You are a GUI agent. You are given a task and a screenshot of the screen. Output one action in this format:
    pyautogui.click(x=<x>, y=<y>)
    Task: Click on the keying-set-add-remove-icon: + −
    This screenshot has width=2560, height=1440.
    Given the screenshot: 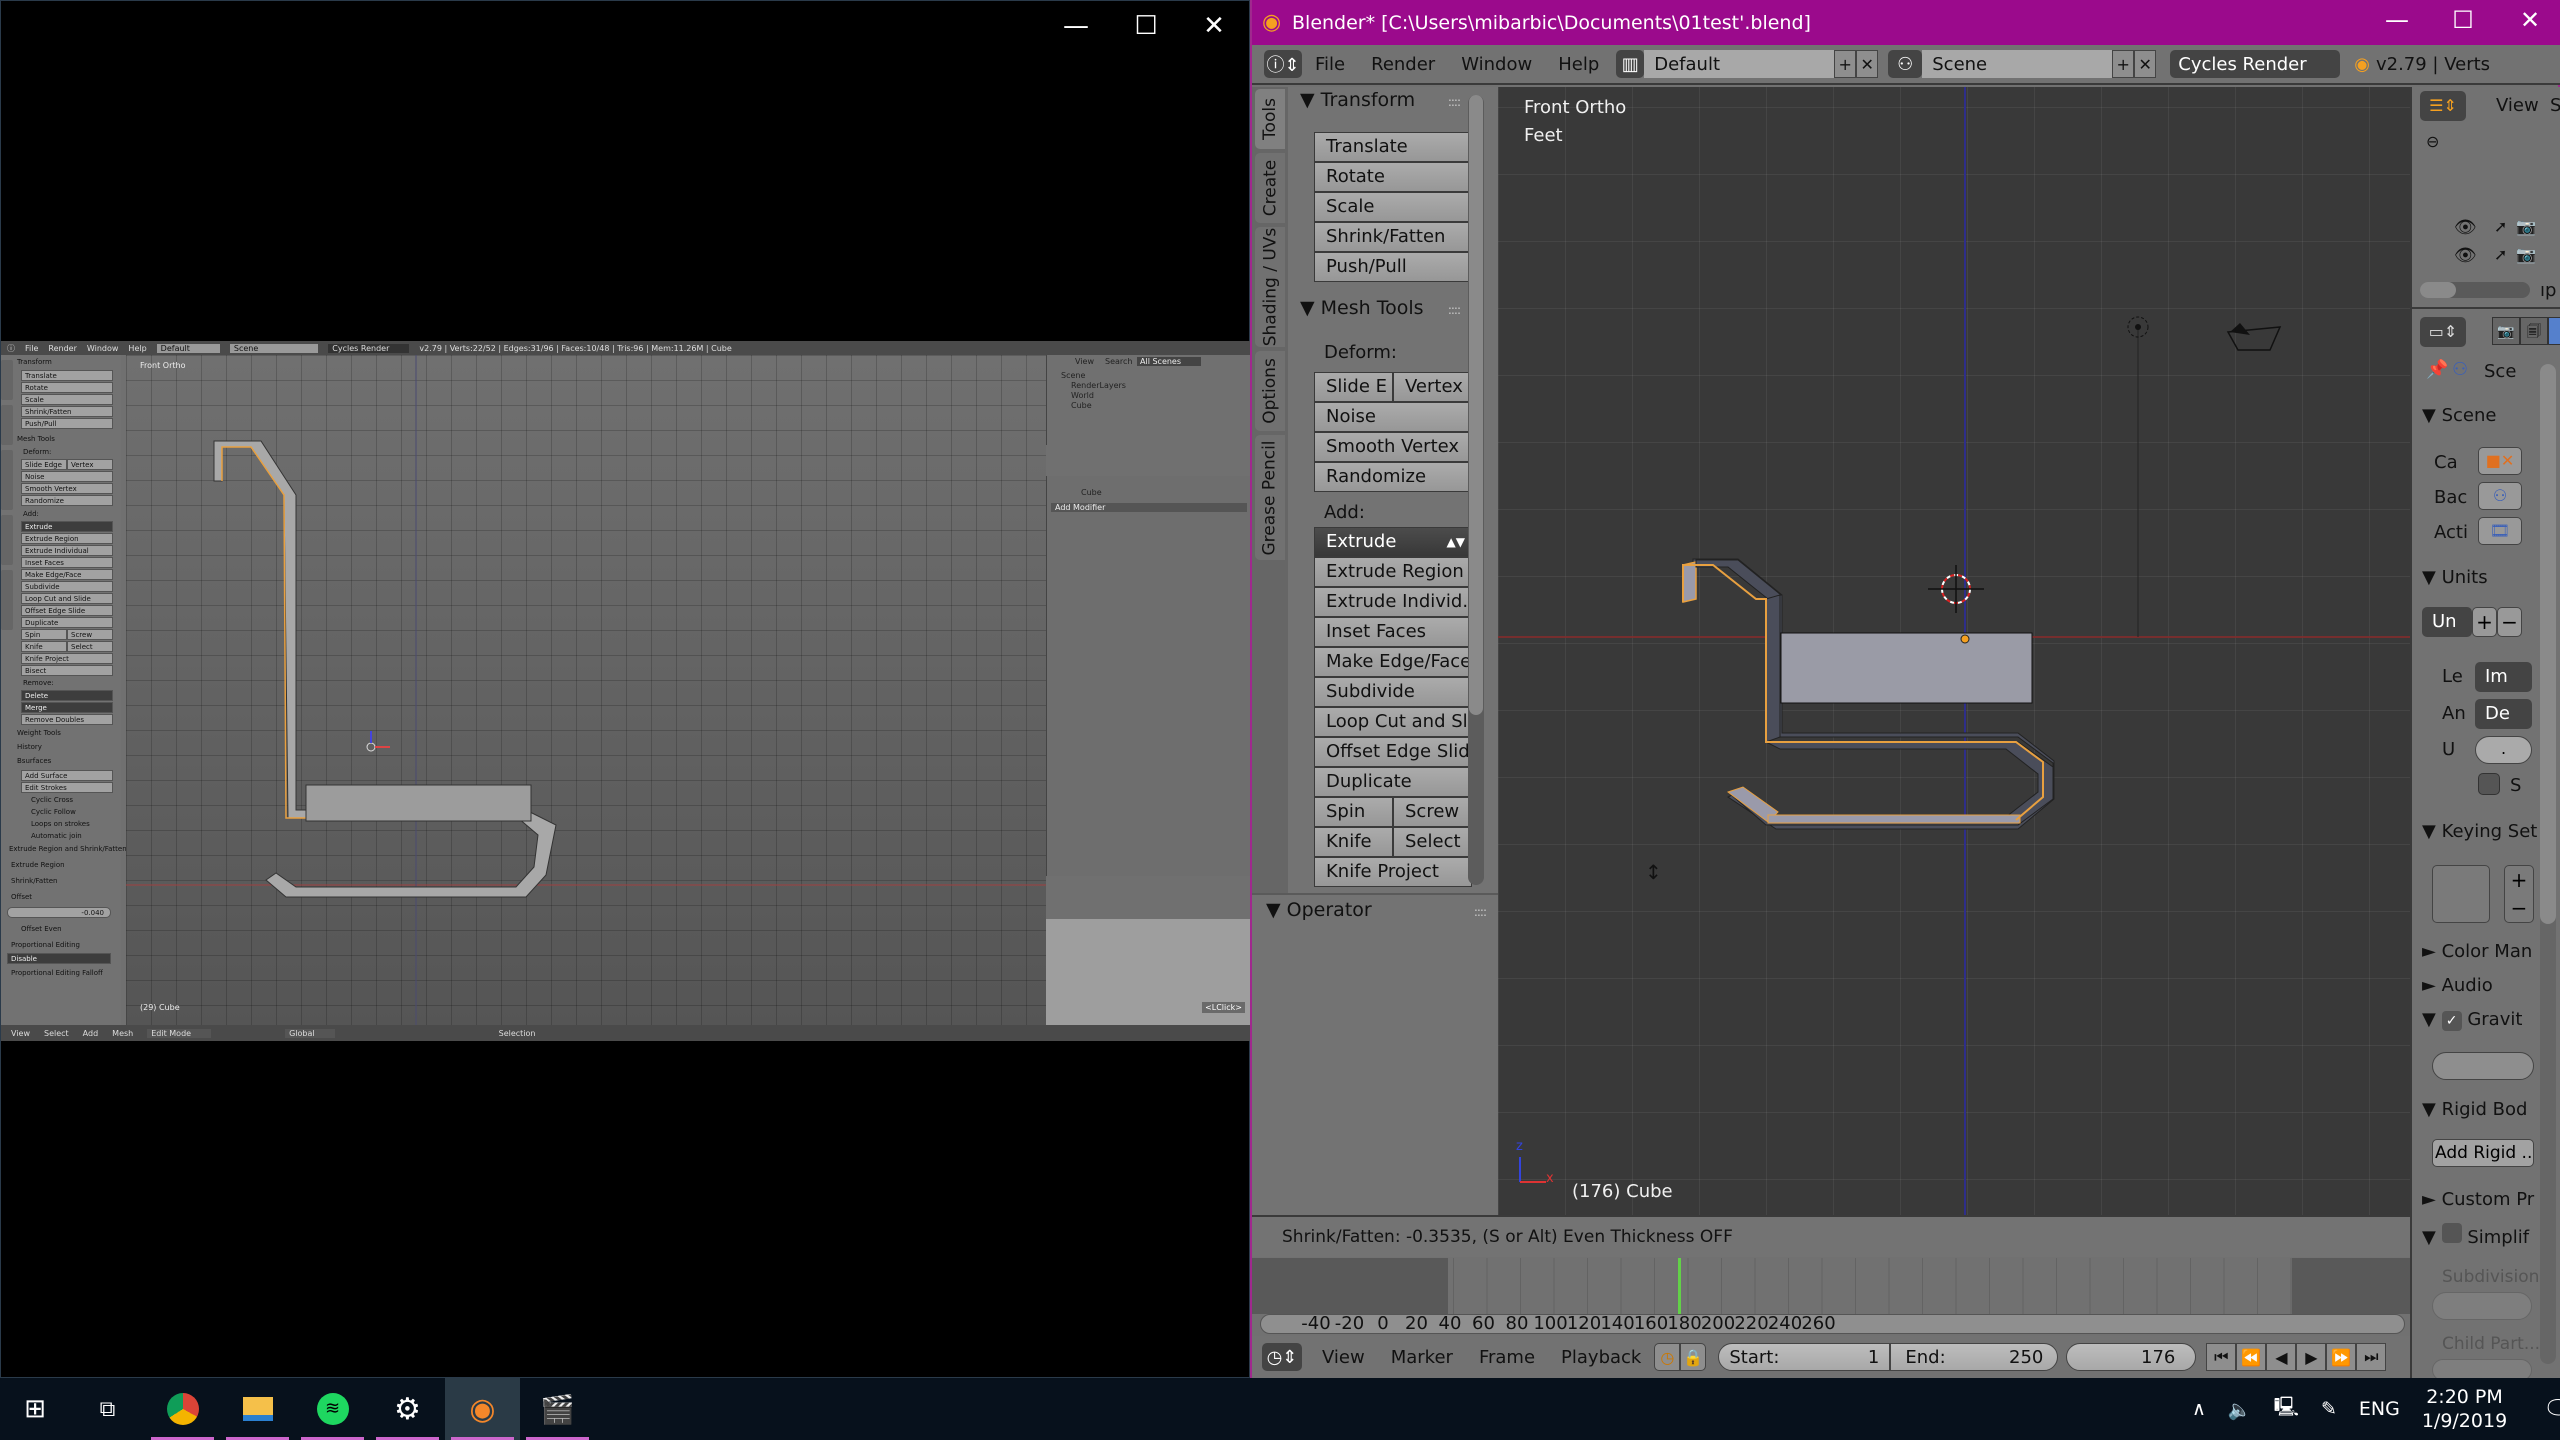 What is the action you would take?
    pyautogui.click(x=2519, y=894)
    